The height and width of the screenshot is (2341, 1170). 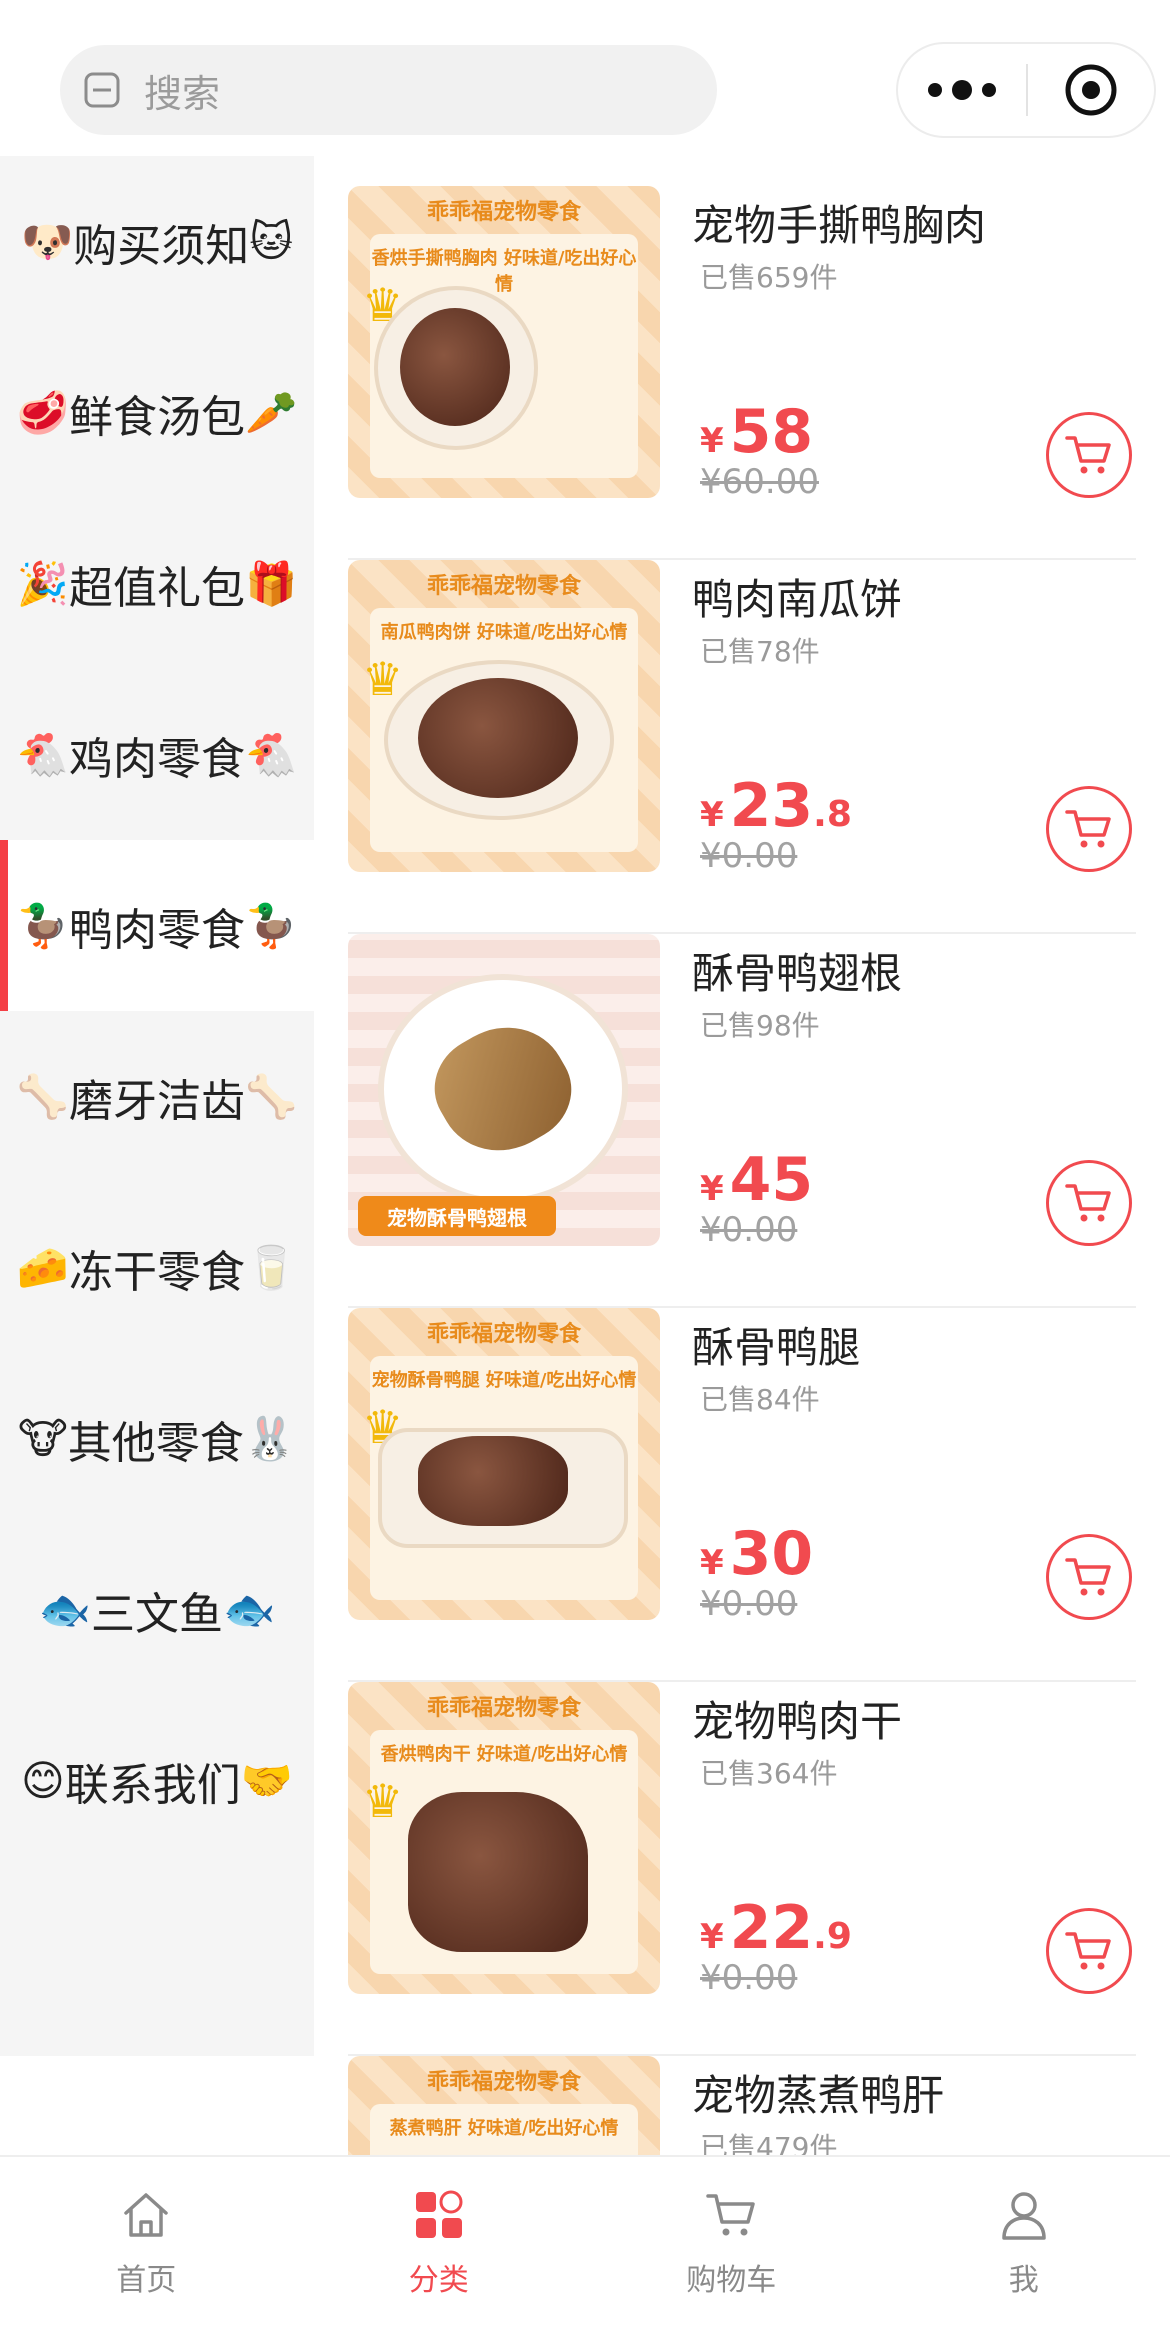 I want to click on gift-emoji-icon: 🎁, so click(x=271, y=583).